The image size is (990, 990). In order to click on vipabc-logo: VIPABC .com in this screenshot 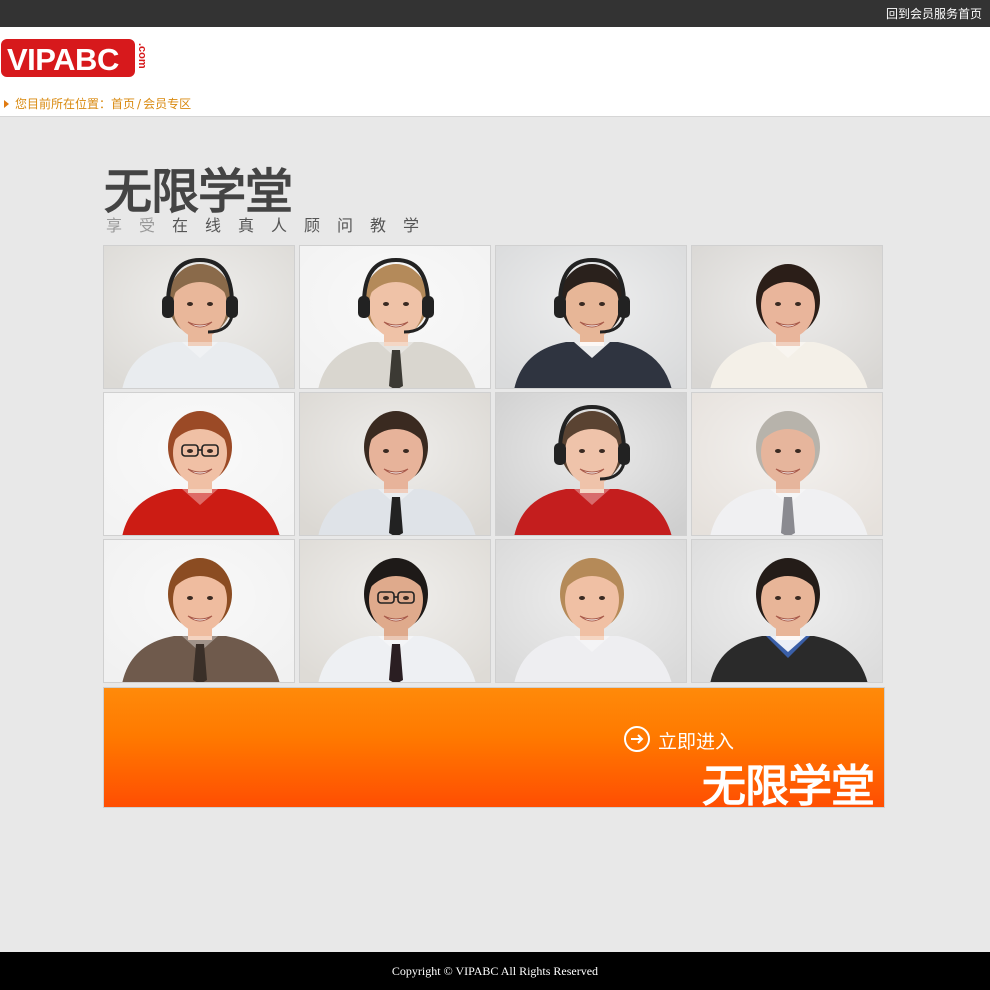, I will do `click(74, 59)`.